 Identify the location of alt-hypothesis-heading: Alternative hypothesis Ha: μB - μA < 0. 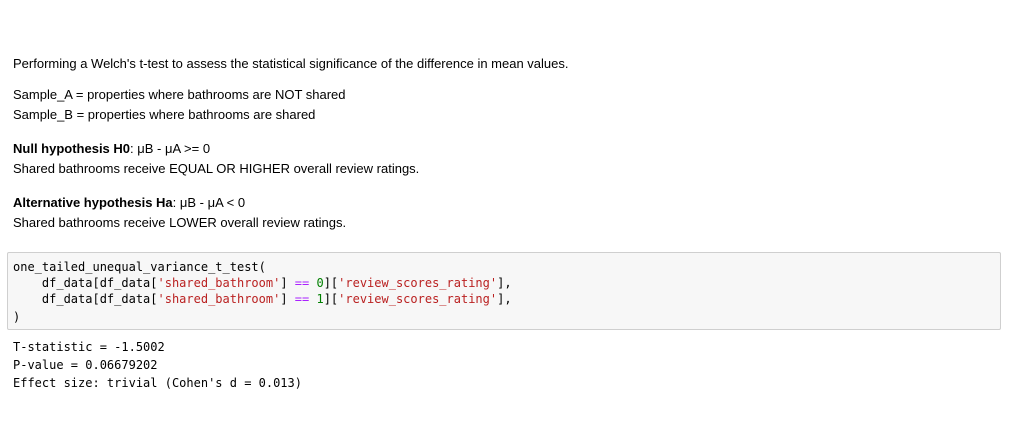
(129, 203).